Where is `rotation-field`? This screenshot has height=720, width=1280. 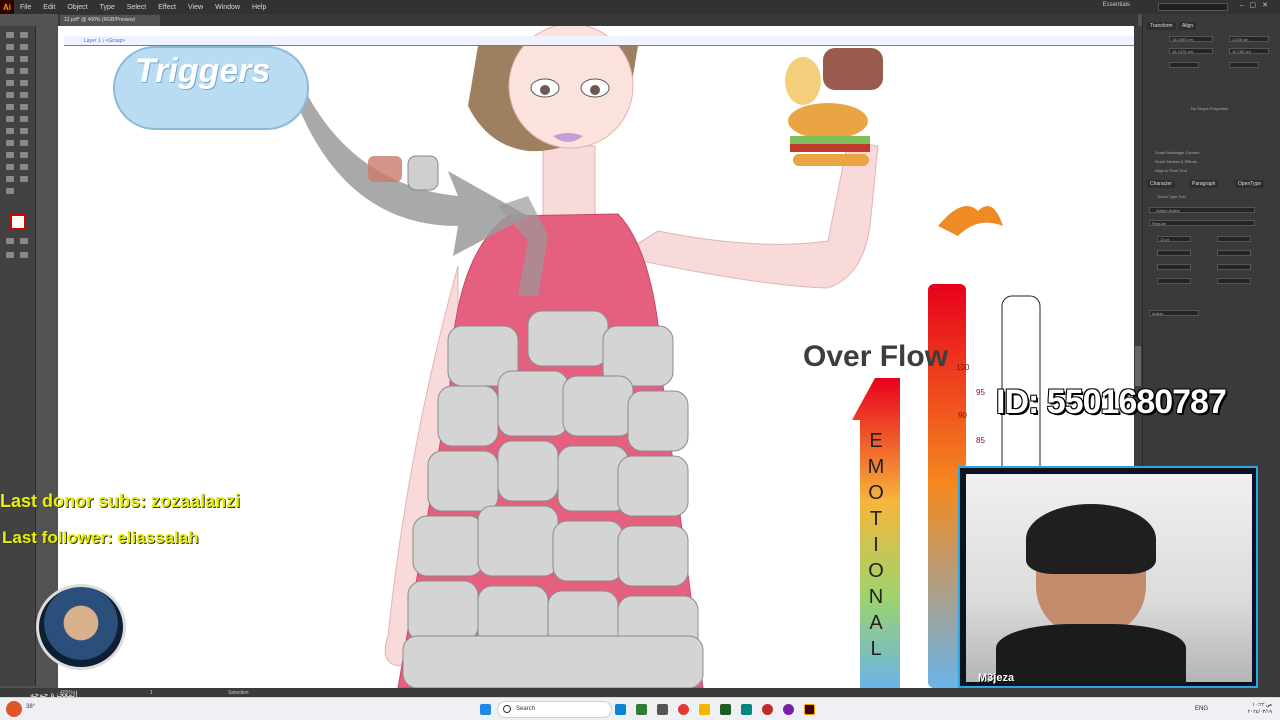 rotation-field is located at coordinates (1234, 281).